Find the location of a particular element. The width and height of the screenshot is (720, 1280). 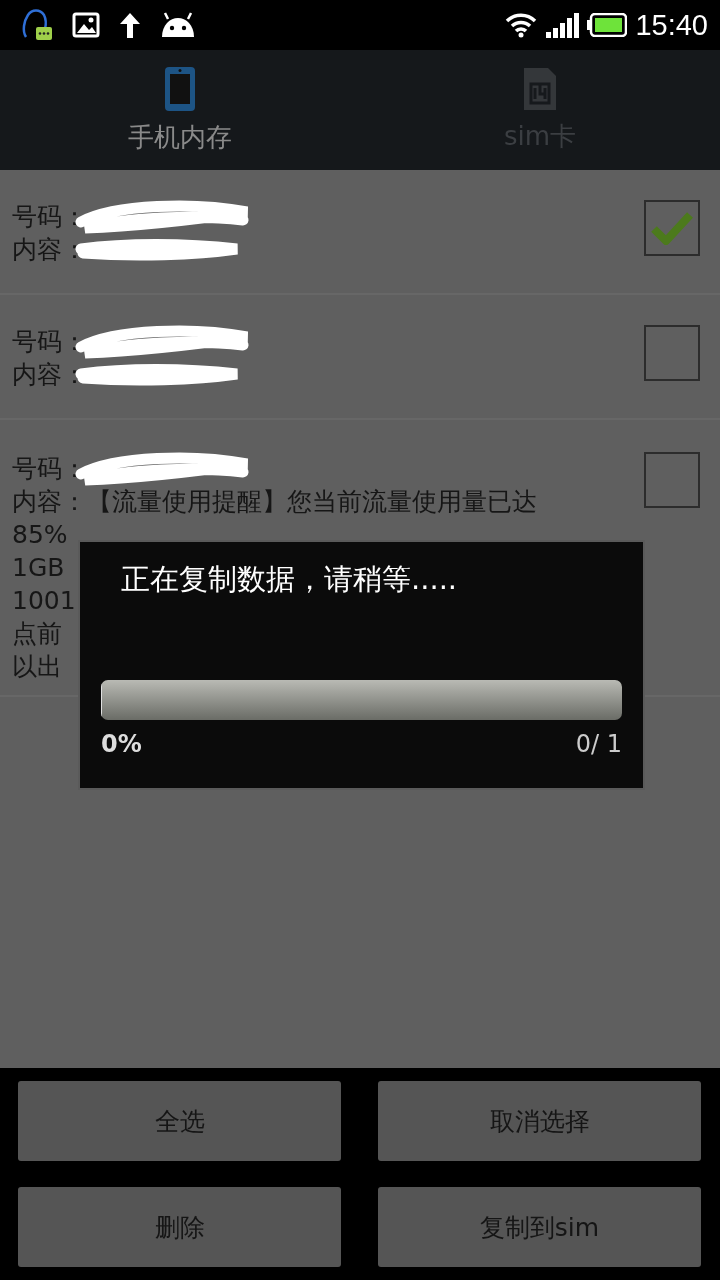

progress-percent: 0% is located at coordinates (121, 744).